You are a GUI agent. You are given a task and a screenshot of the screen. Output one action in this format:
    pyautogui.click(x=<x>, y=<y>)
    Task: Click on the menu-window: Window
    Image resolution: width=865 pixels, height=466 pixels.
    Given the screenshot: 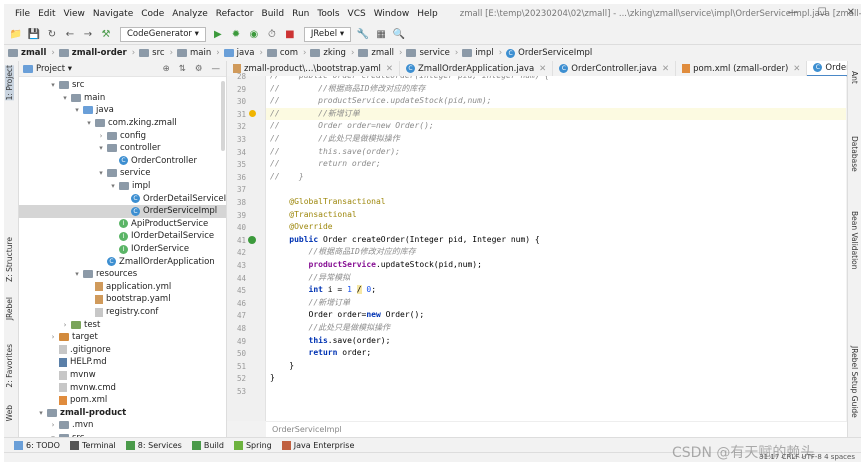 What is the action you would take?
    pyautogui.click(x=392, y=14)
    